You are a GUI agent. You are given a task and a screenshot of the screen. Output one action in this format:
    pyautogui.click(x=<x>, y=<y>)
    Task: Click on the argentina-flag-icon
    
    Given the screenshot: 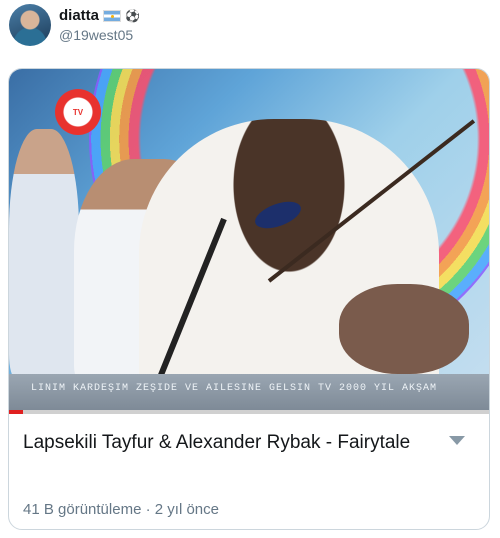 What is the action you would take?
    pyautogui.click(x=112, y=15)
    